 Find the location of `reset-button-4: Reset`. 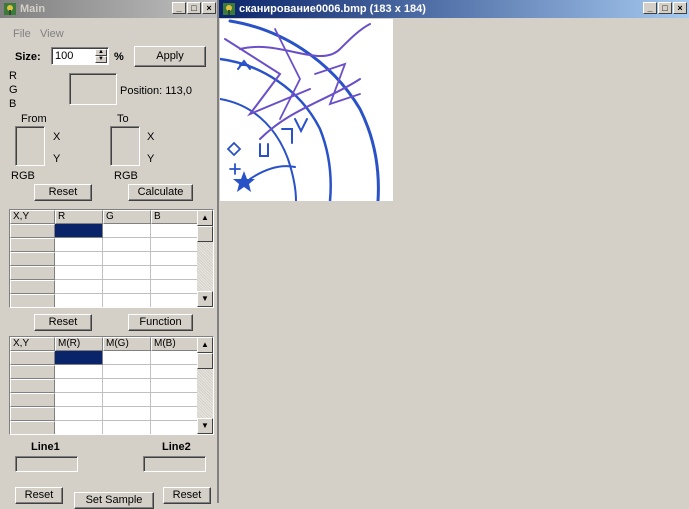

reset-button-4: Reset is located at coordinates (187, 495).